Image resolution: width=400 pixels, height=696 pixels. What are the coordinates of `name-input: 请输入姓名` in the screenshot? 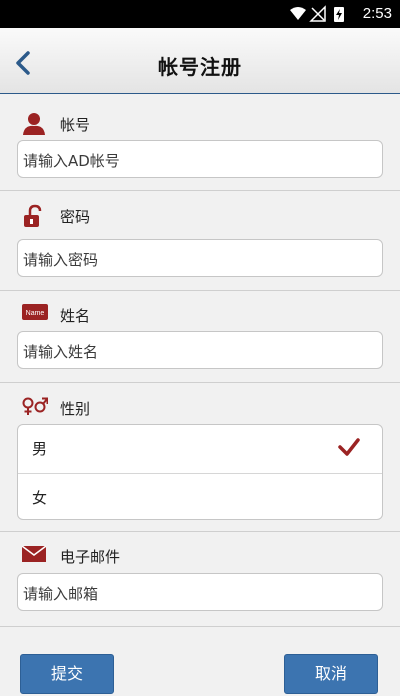 It's located at (200, 350).